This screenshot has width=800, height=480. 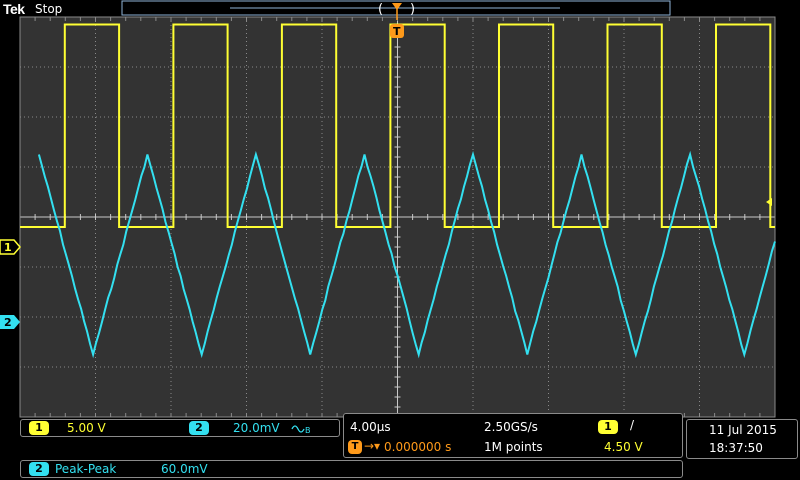 What do you see at coordinates (49, 9) in the screenshot?
I see `acquisition-state: Stop` at bounding box center [49, 9].